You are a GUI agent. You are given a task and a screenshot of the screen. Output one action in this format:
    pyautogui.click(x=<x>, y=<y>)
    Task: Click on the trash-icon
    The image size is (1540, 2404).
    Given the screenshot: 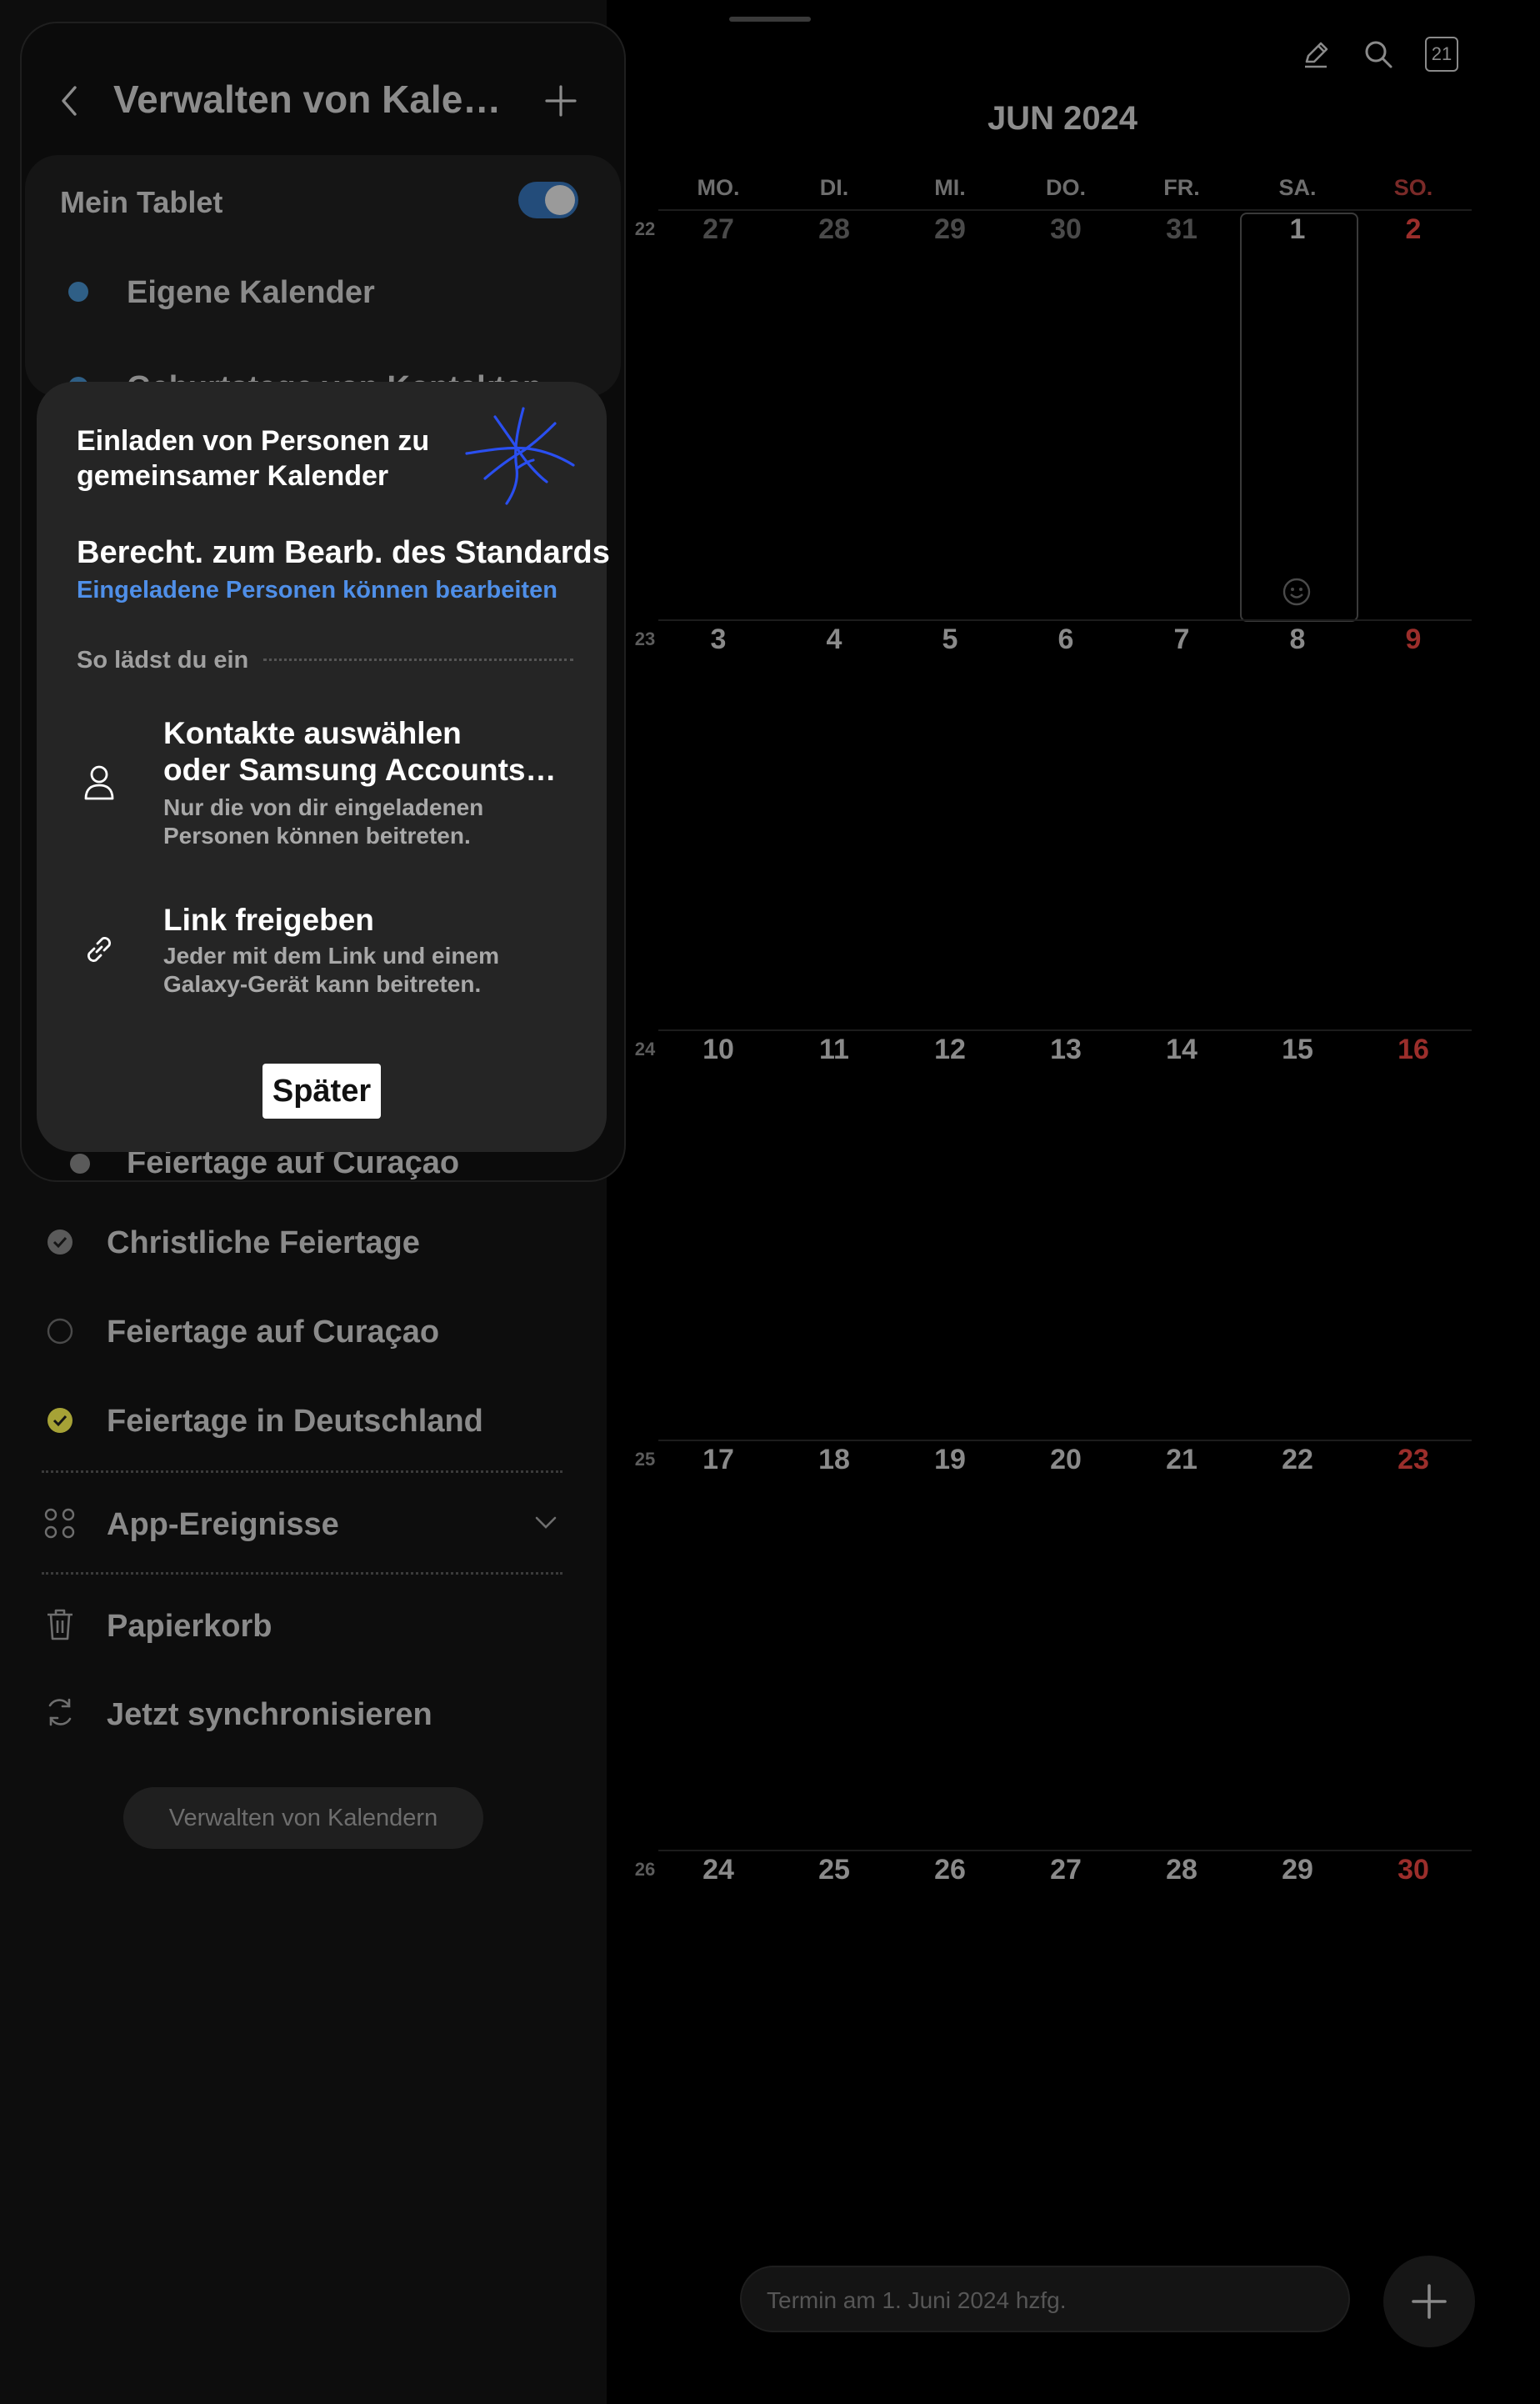 What is the action you would take?
    pyautogui.click(x=60, y=1624)
    